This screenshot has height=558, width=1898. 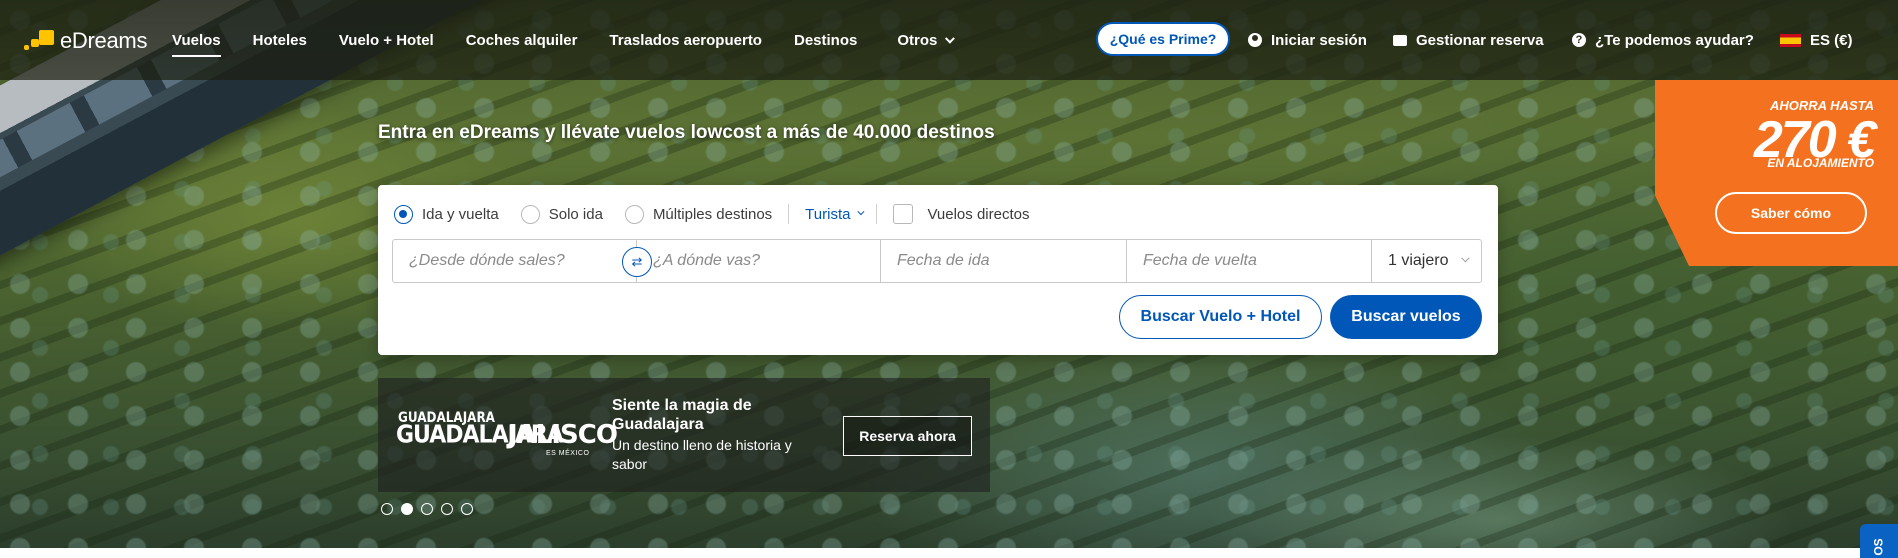 I want to click on learn-how-button: Saber cómo, so click(x=1791, y=213).